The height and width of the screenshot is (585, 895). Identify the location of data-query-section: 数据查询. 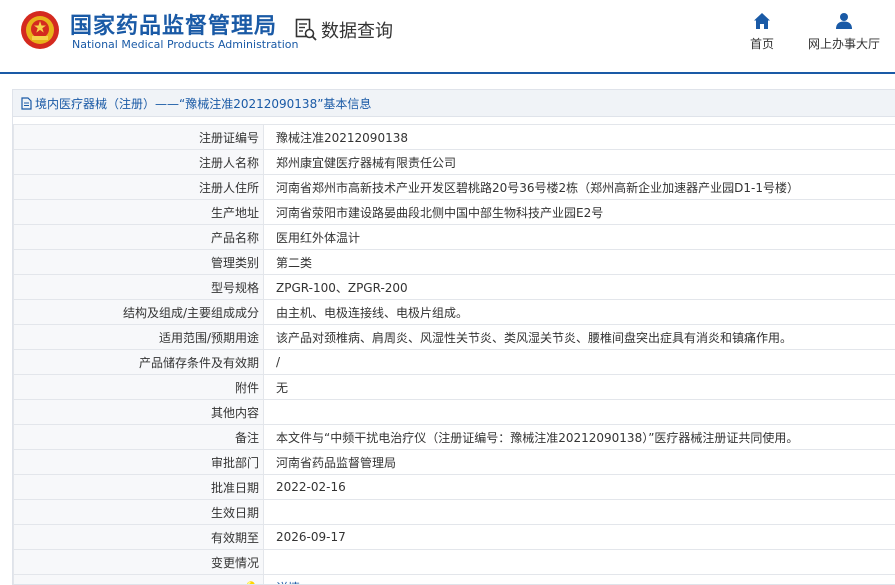
(344, 30).